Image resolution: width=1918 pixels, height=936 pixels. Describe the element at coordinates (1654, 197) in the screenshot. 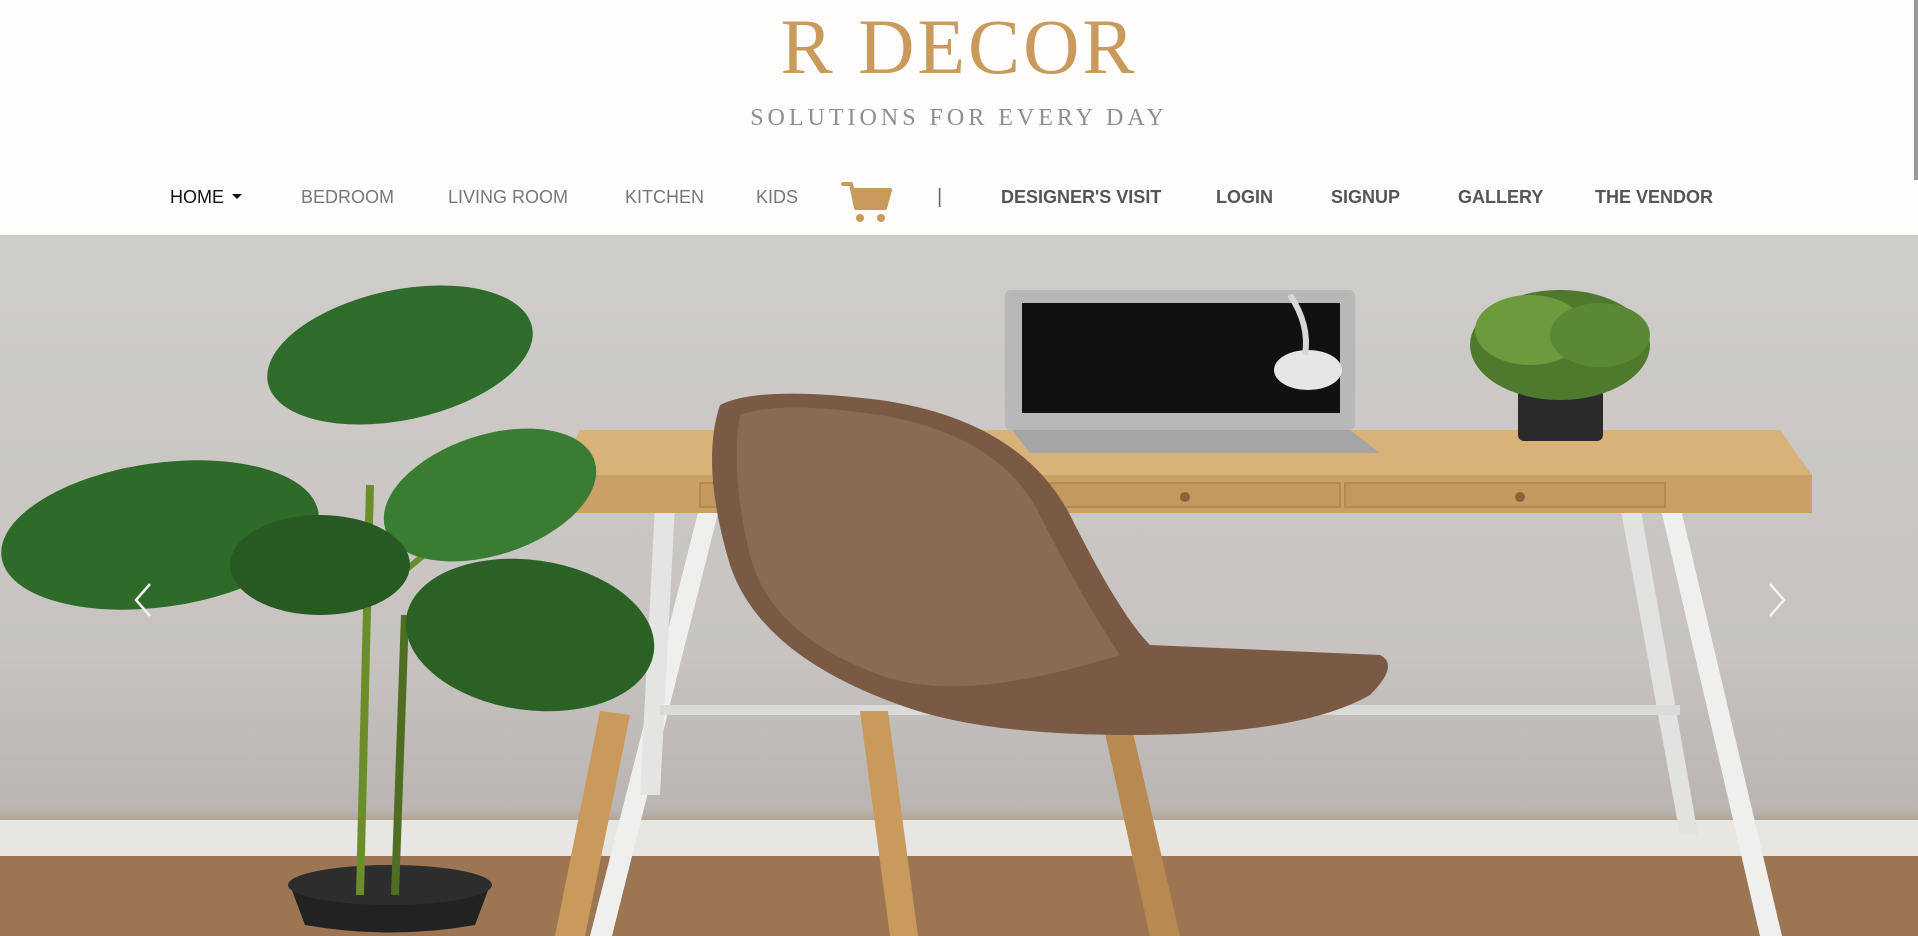

I see `nav-item-the-vendor: THE VENDOR` at that location.